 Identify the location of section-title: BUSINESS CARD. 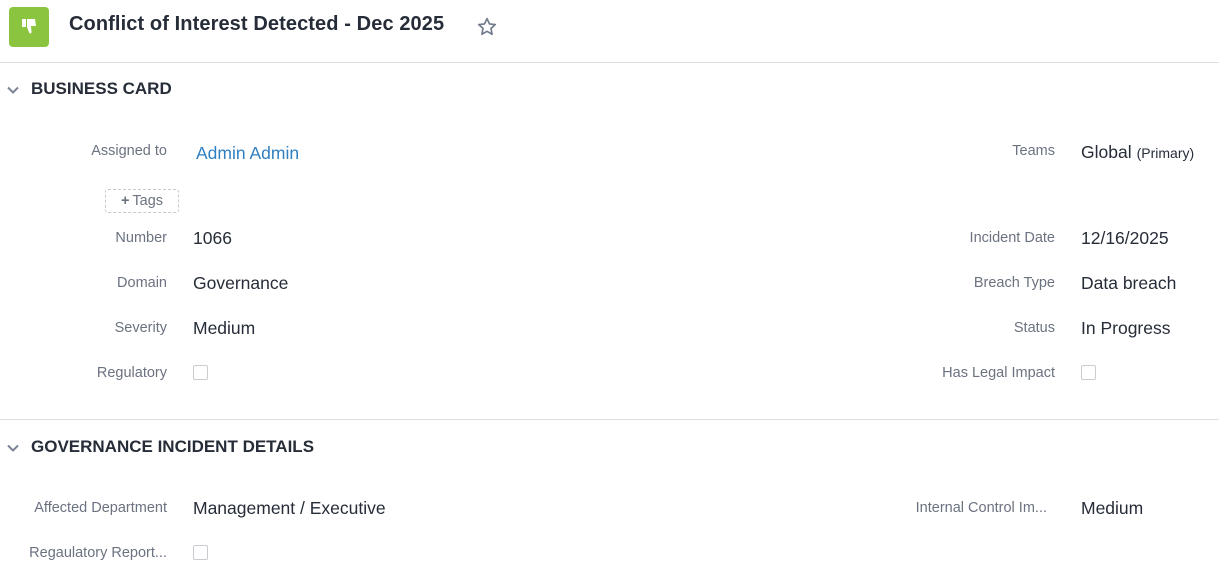
(101, 88).